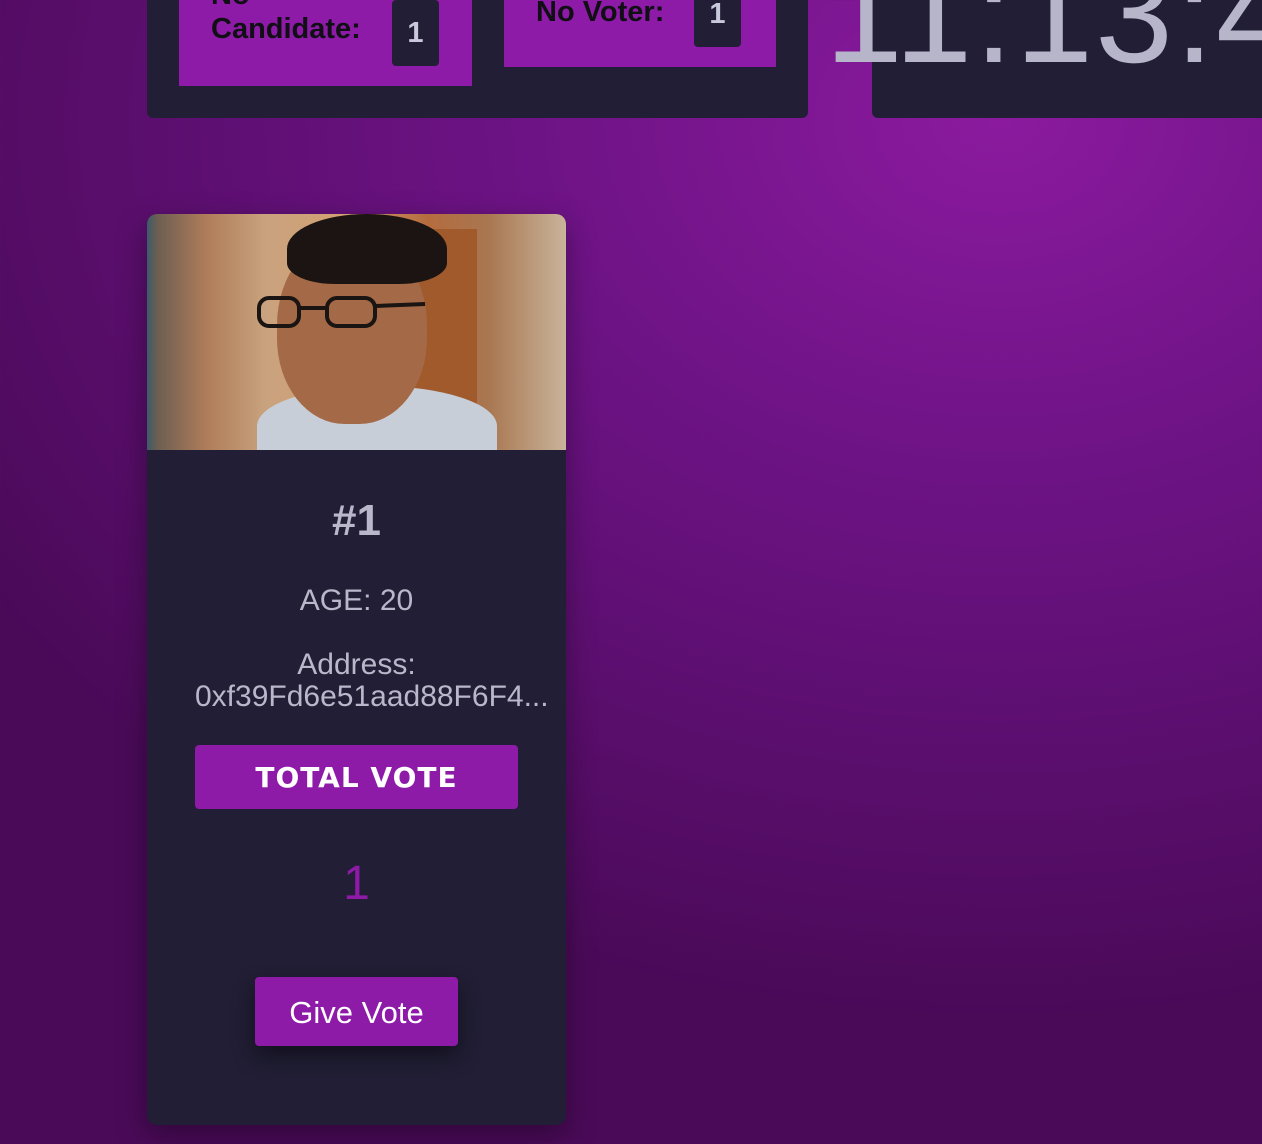 This screenshot has width=1262, height=1144. What do you see at coordinates (356, 1011) in the screenshot?
I see `give-vote-button: Give Vote` at bounding box center [356, 1011].